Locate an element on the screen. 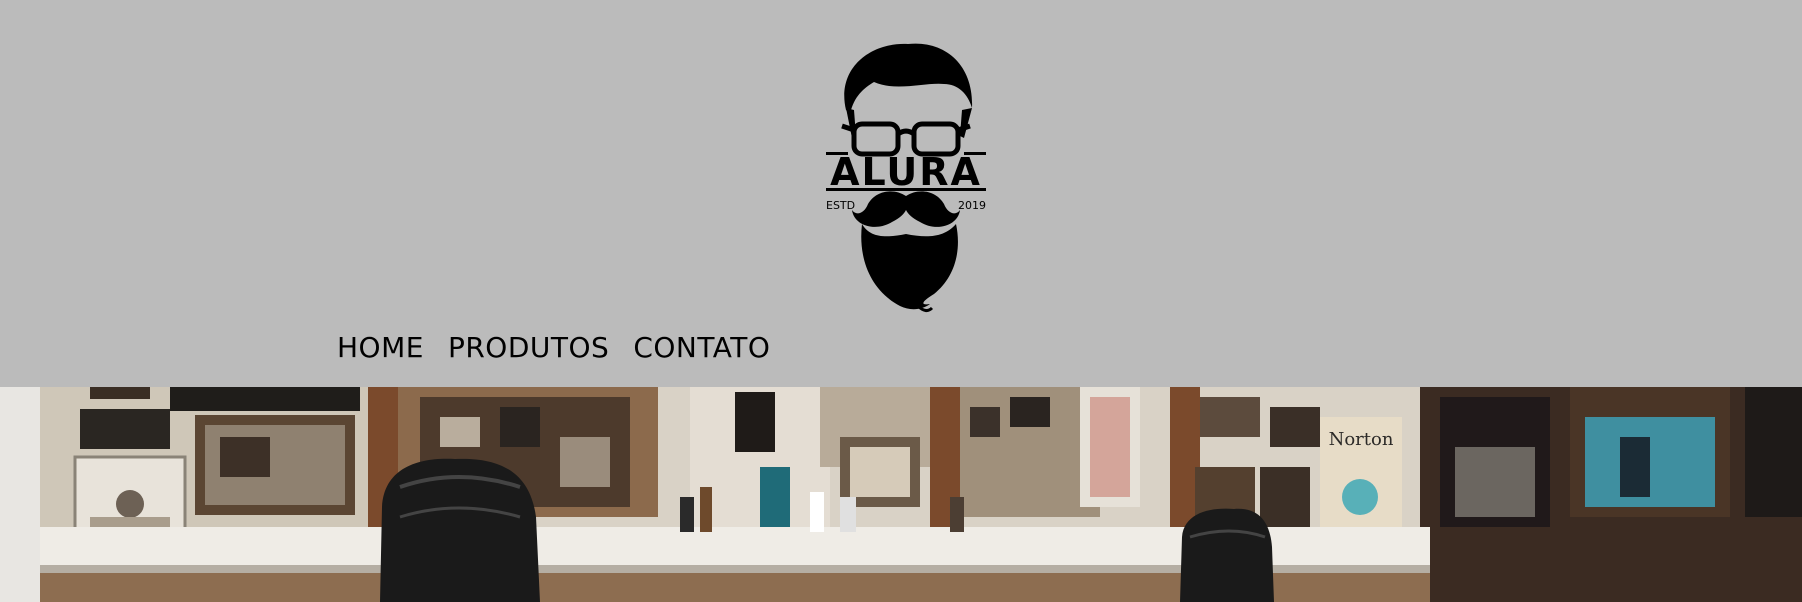 The width and height of the screenshot is (1802, 602). alura-logo: ALURA ESTD 2019 is located at coordinates (906, 175).